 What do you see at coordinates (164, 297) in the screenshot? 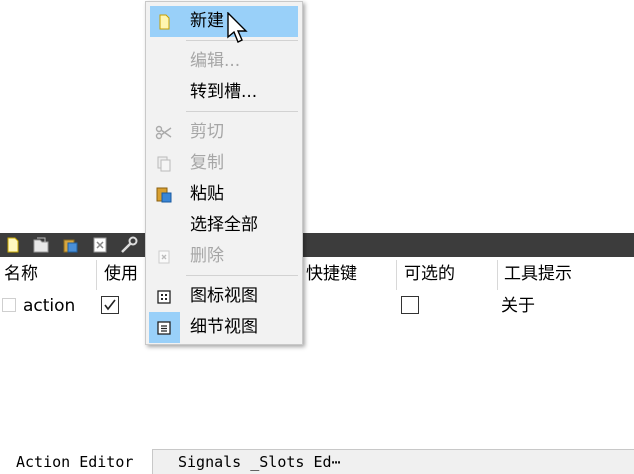
I see `icon-view-icon` at bounding box center [164, 297].